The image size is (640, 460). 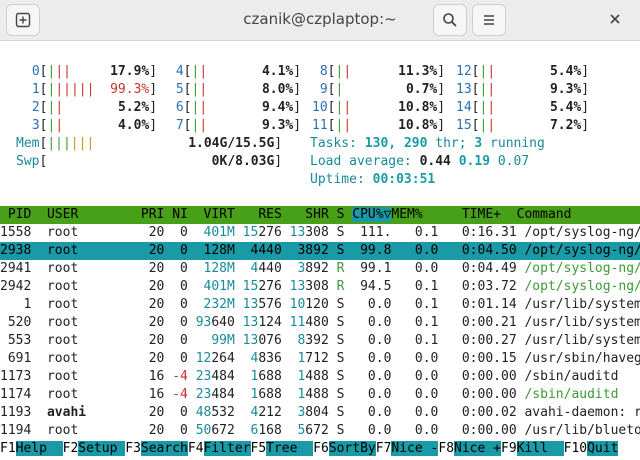 I want to click on column-header-pri: PRI, so click(x=145, y=214).